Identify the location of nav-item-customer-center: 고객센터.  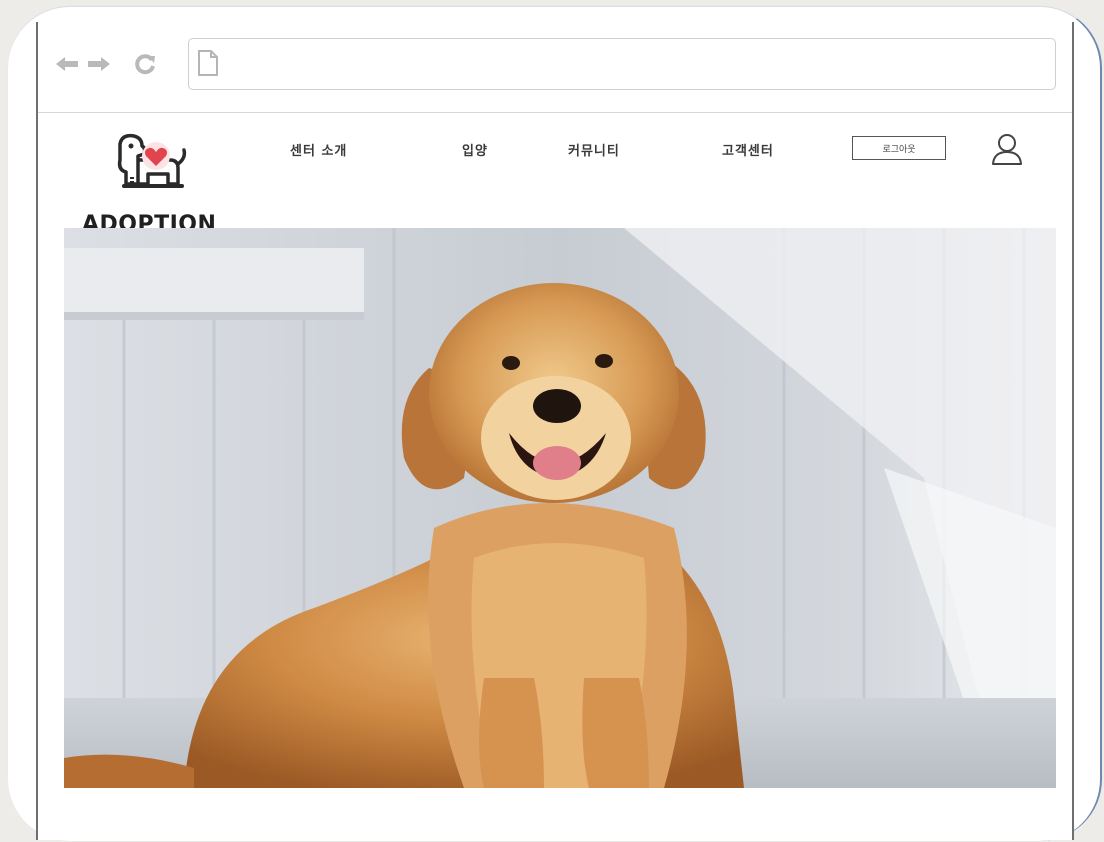
(748, 149).